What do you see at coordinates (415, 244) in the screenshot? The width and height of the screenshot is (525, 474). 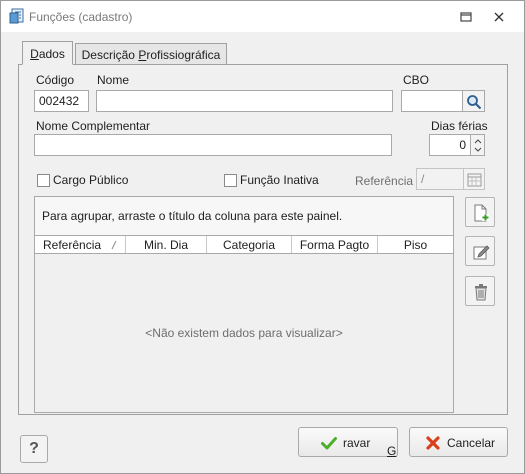 I see `column-header-piso: Piso` at bounding box center [415, 244].